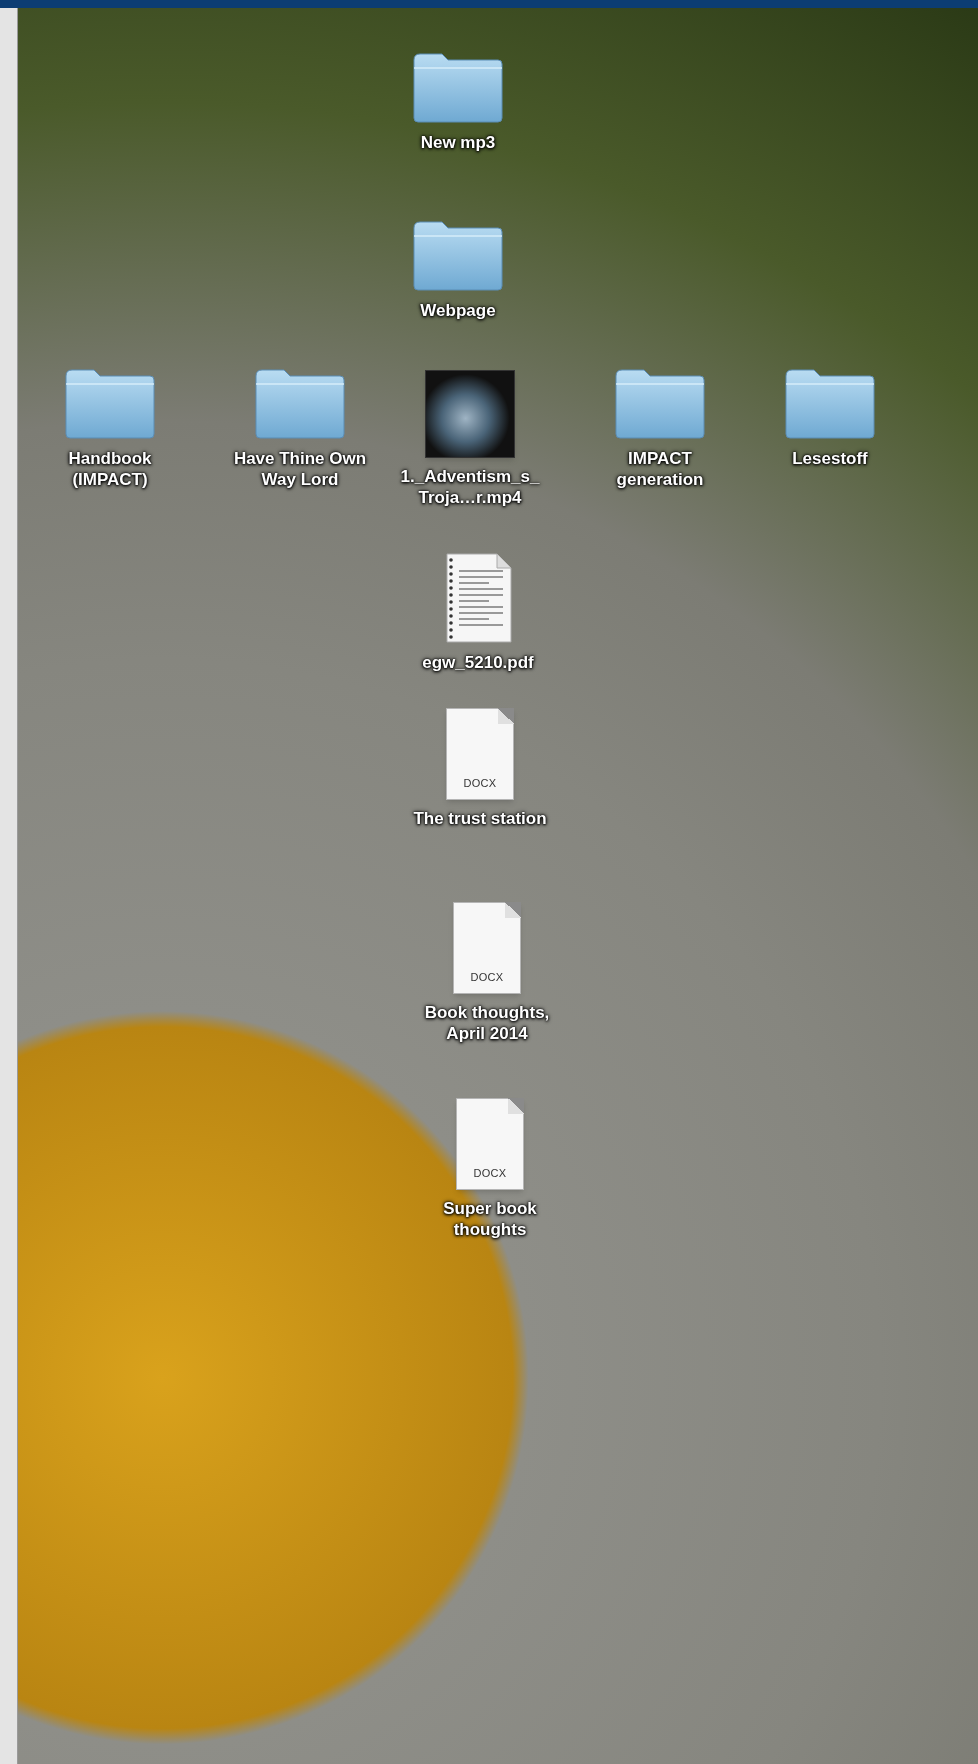  What do you see at coordinates (470, 487) in the screenshot?
I see `file-name-label: 1._Adventism_s_Troja…r.mp4` at bounding box center [470, 487].